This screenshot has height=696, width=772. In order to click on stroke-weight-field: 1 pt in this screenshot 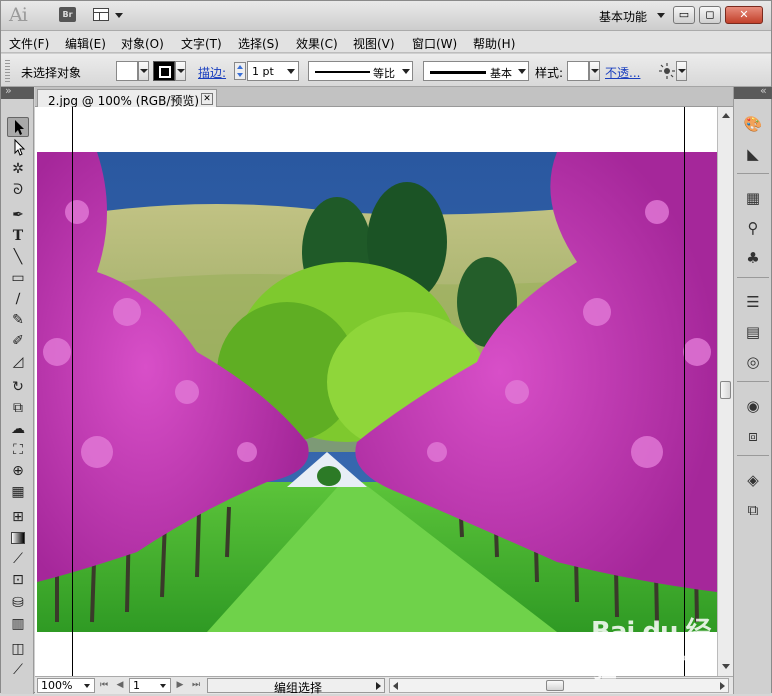, I will do `click(273, 71)`.